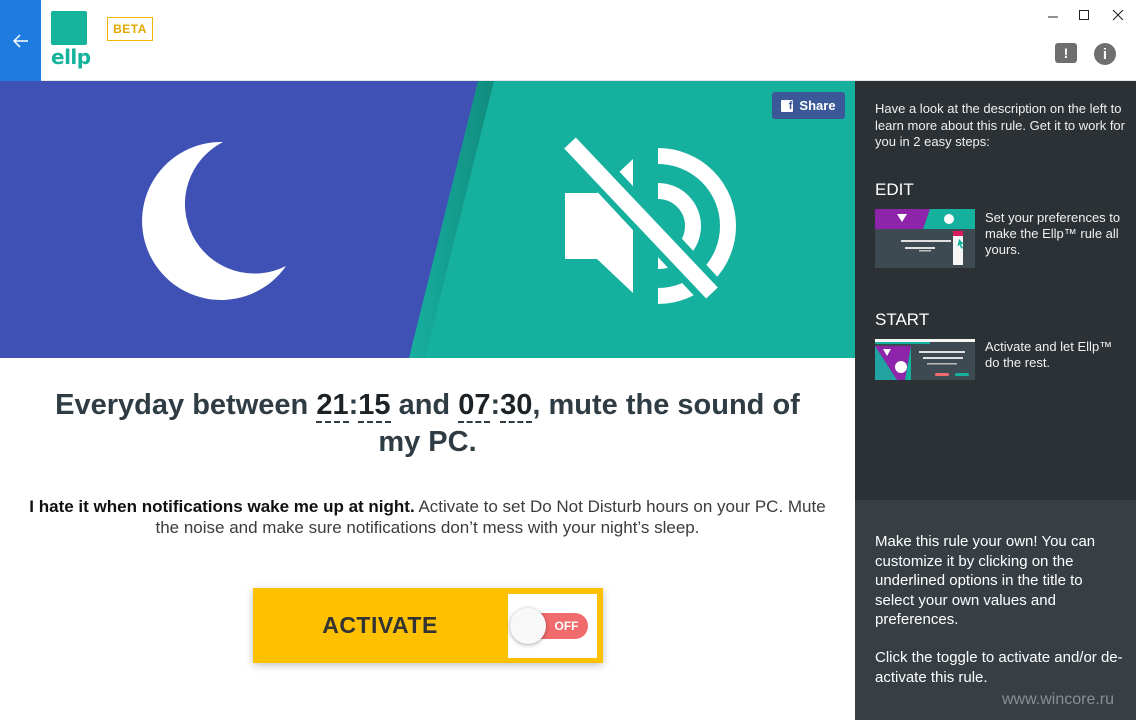 The width and height of the screenshot is (1136, 720). I want to click on app-logo: ellp, so click(71, 41).